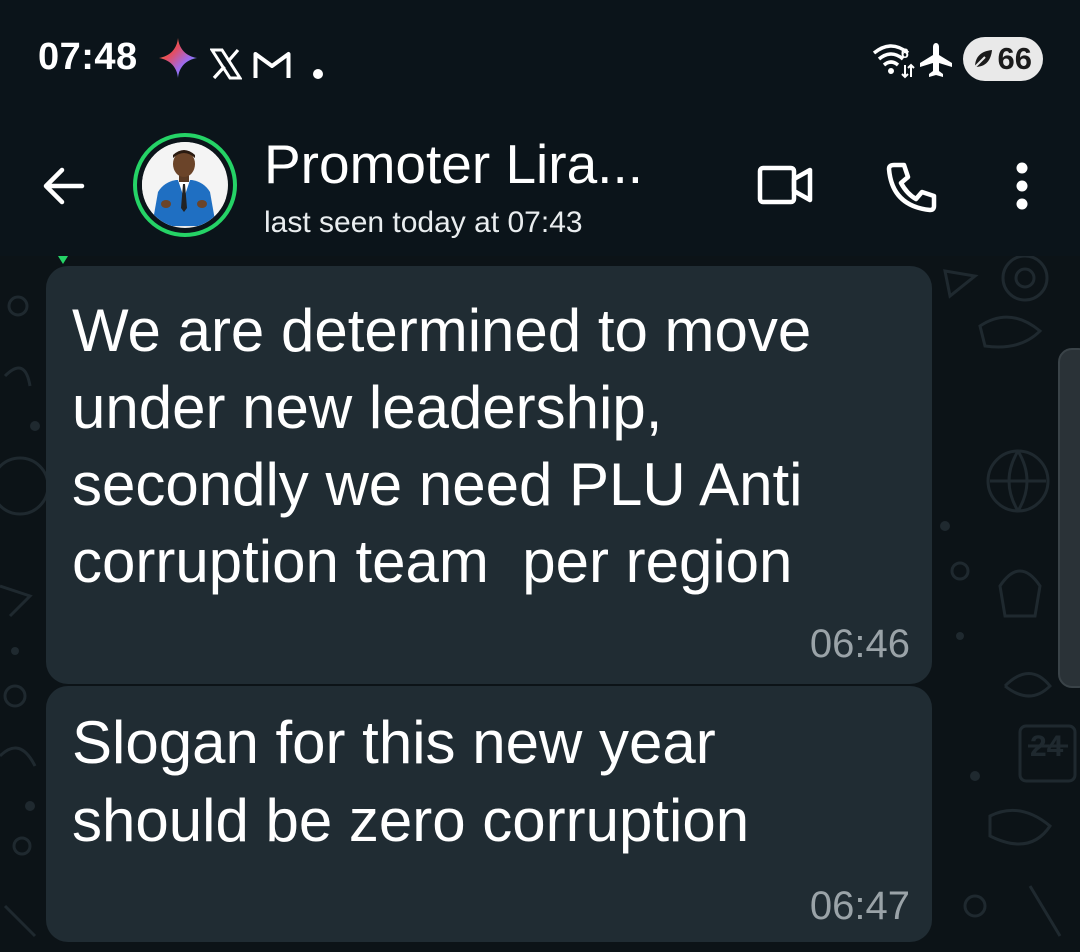 The width and height of the screenshot is (1080, 952). Describe the element at coordinates (423, 222) in the screenshot. I see `last-seen-status: last seen today at 07:43` at that location.